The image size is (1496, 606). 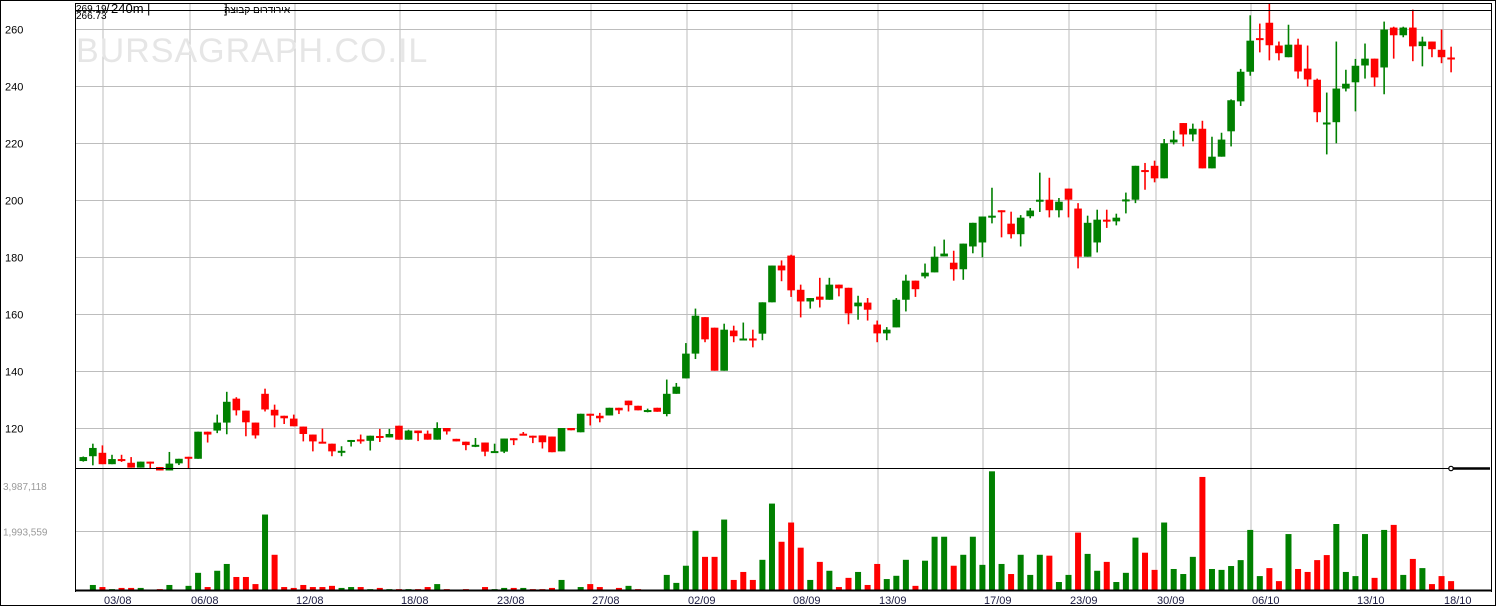 What do you see at coordinates (14, 373) in the screenshot?
I see `price-tick-label: 140` at bounding box center [14, 373].